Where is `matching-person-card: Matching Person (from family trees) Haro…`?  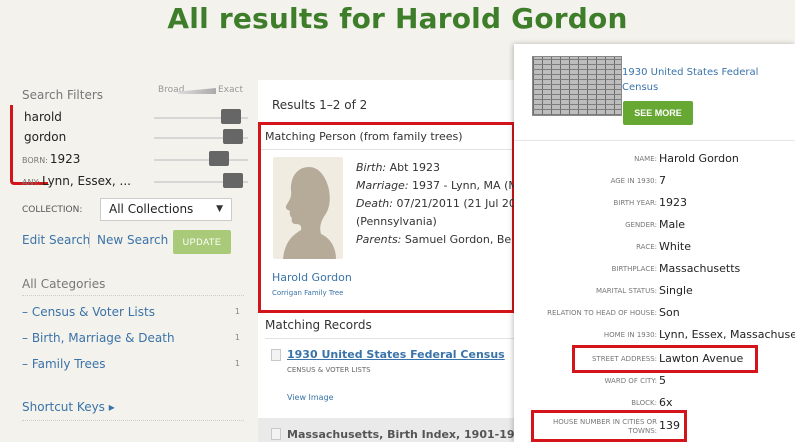
matching-person-card: Matching Person (from family trees) Haro… is located at coordinates (387, 217).